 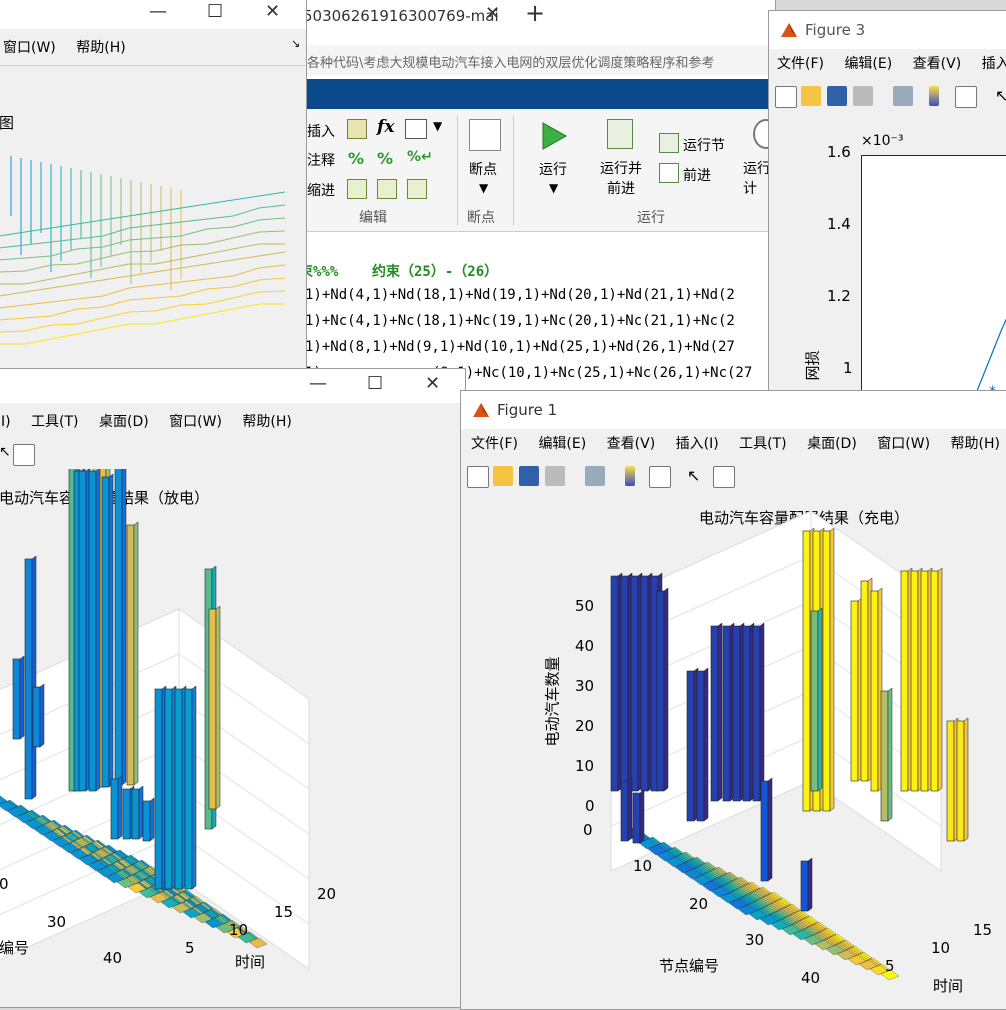 What do you see at coordinates (620, 134) in the screenshot?
I see `run-advance-icon` at bounding box center [620, 134].